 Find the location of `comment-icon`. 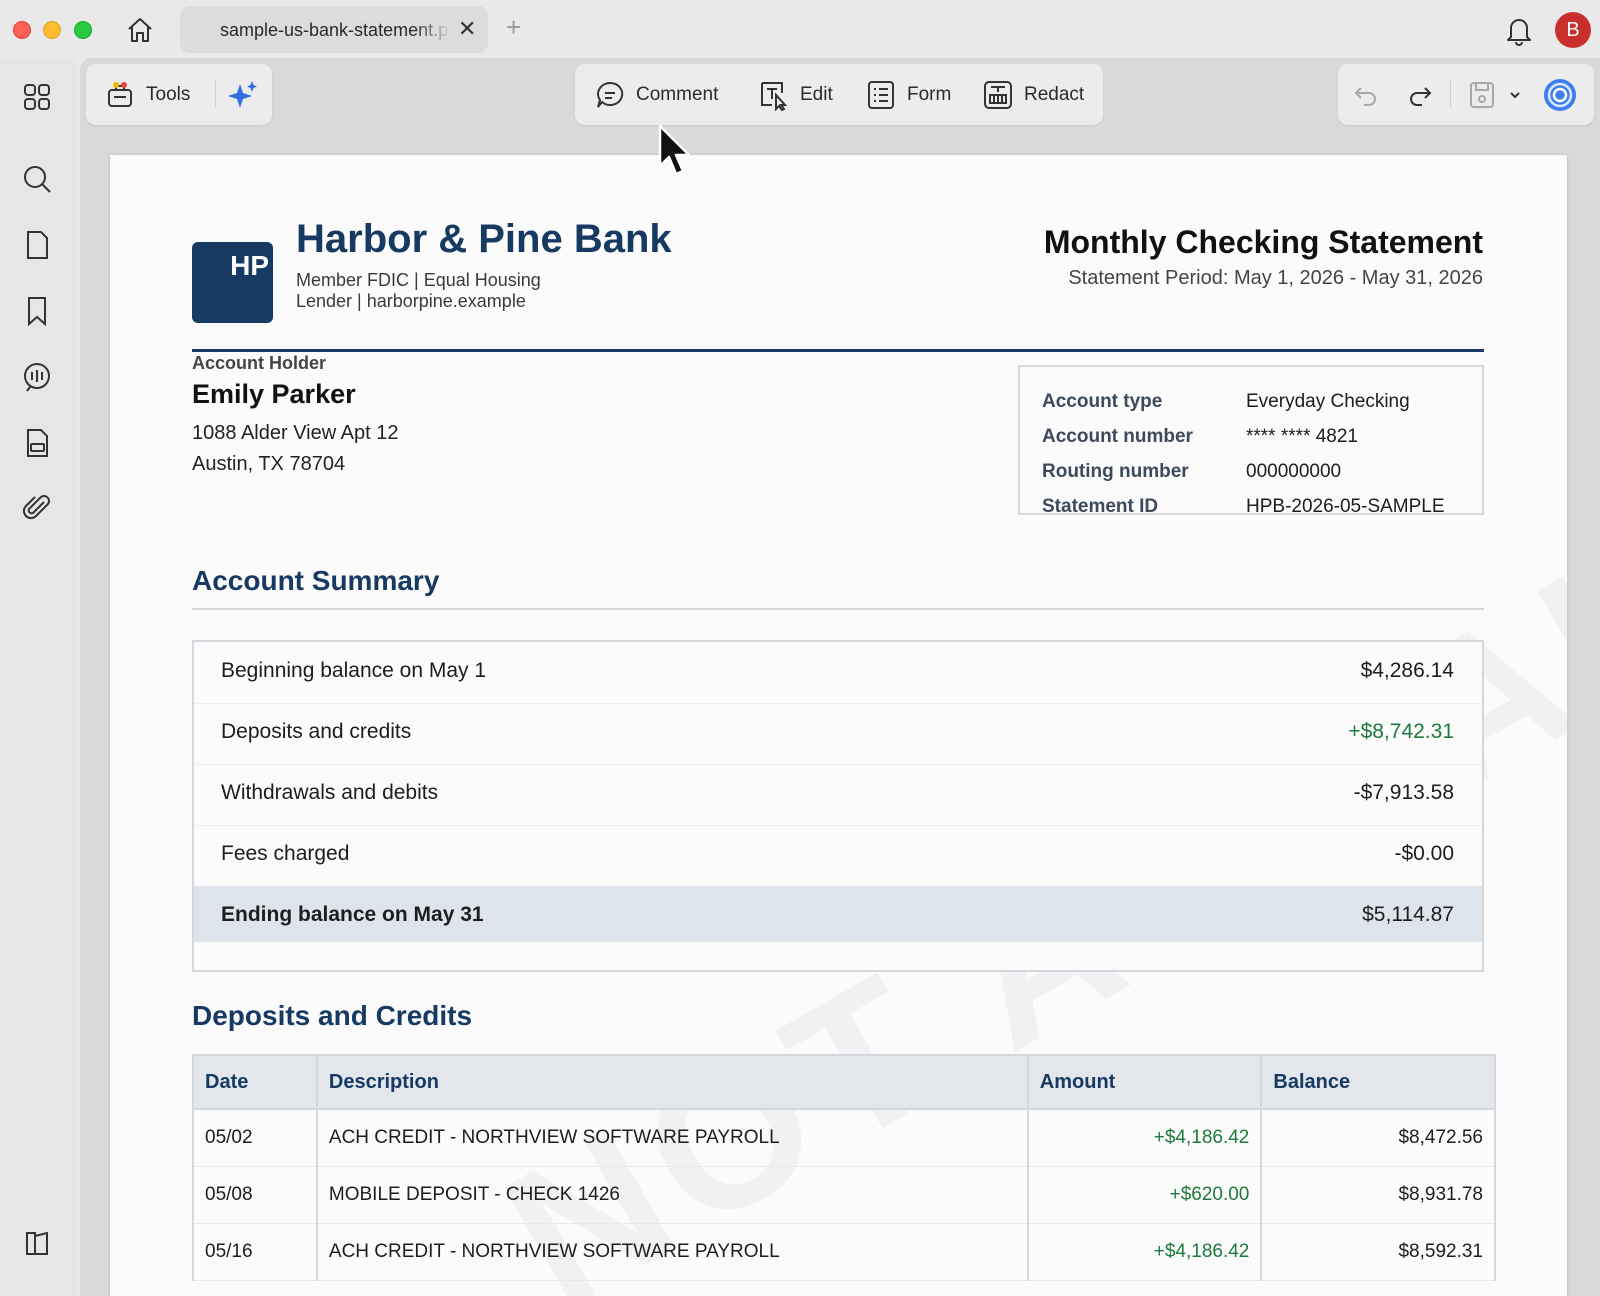

comment-icon is located at coordinates (610, 94).